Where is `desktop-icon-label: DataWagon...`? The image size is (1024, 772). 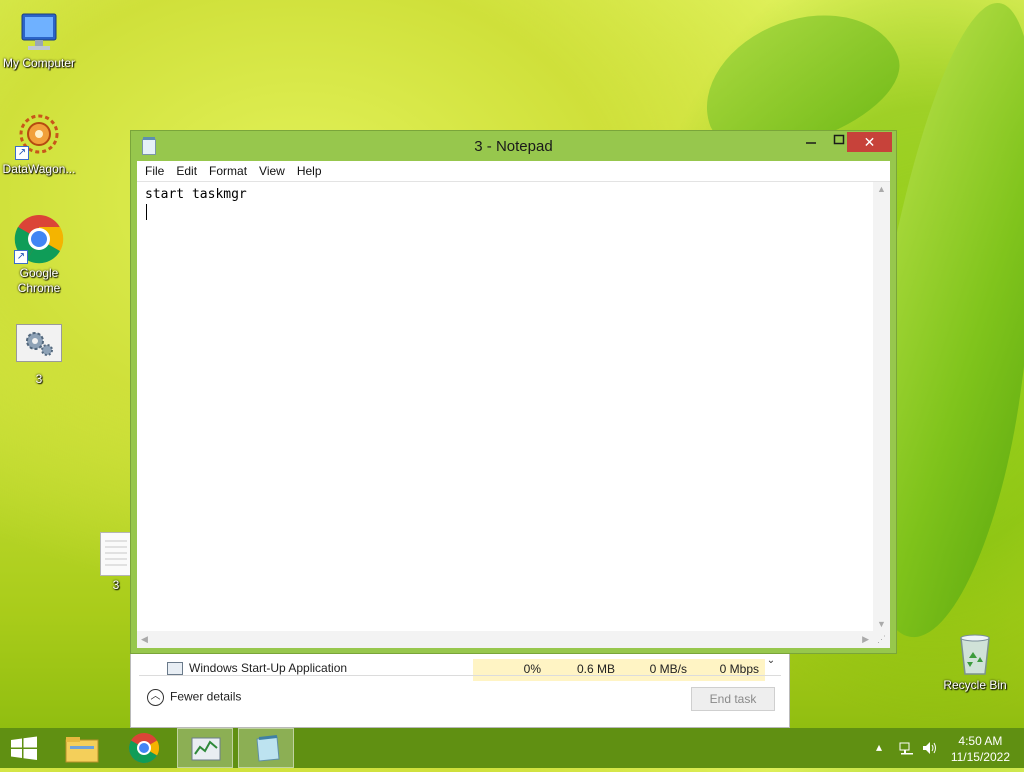
desktop-icon-label: DataWagon... is located at coordinates (39, 169).